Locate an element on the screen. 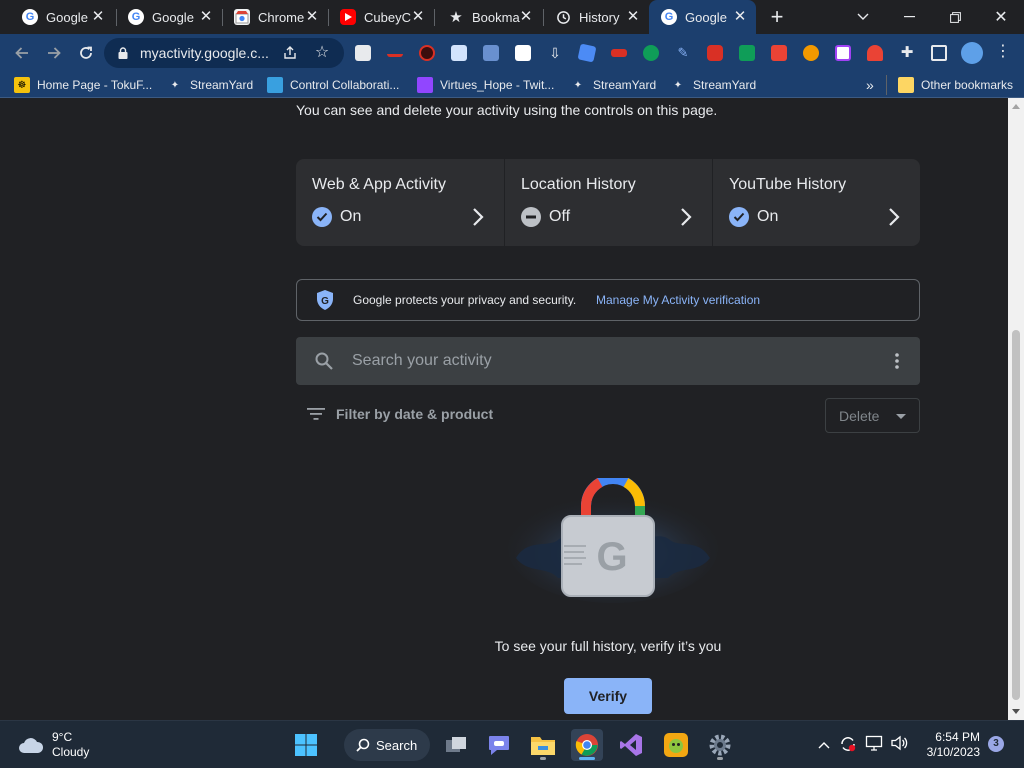 This screenshot has width=1024, height=768. game-app-icon is located at coordinates (676, 745).